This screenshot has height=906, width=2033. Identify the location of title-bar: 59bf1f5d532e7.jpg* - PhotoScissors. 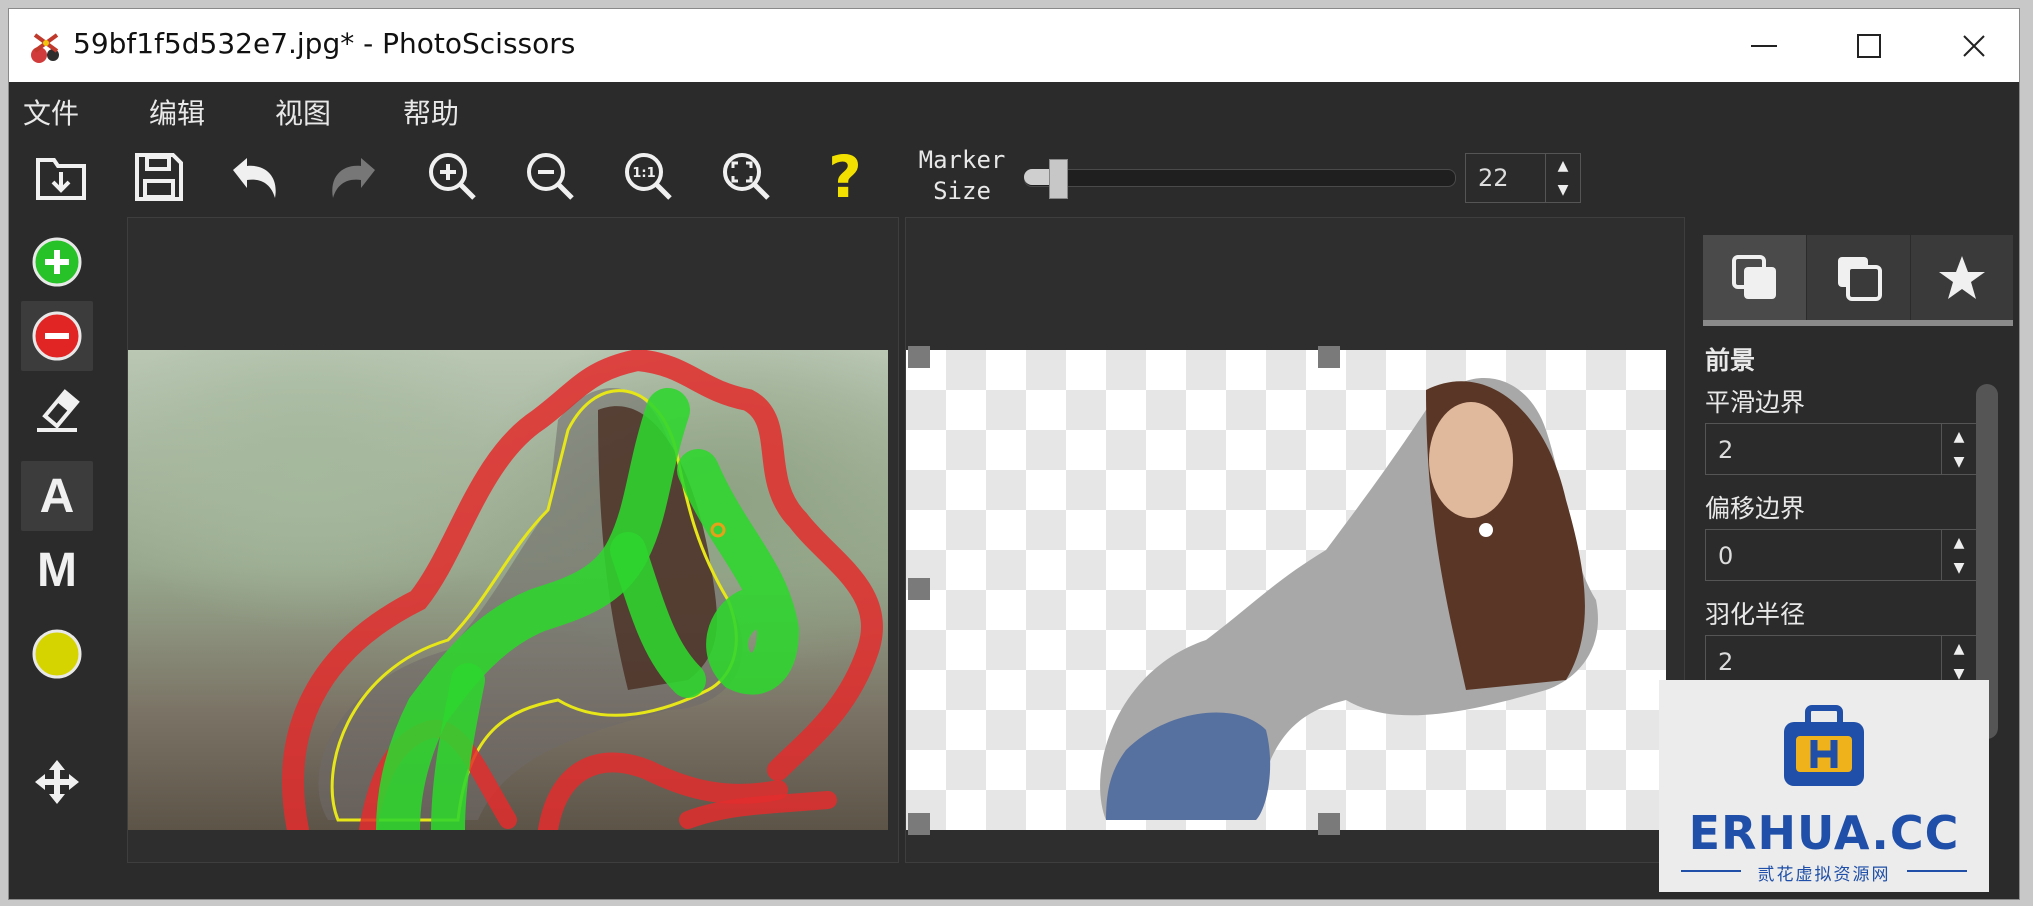
(1014, 45).